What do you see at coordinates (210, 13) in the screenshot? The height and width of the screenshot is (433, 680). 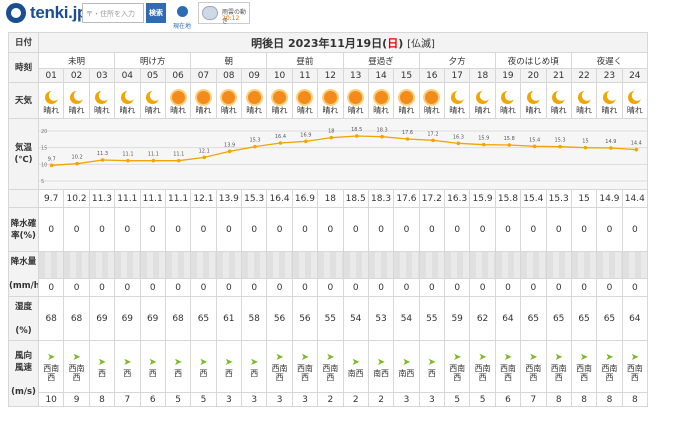 I see `rain-cloud-icon` at bounding box center [210, 13].